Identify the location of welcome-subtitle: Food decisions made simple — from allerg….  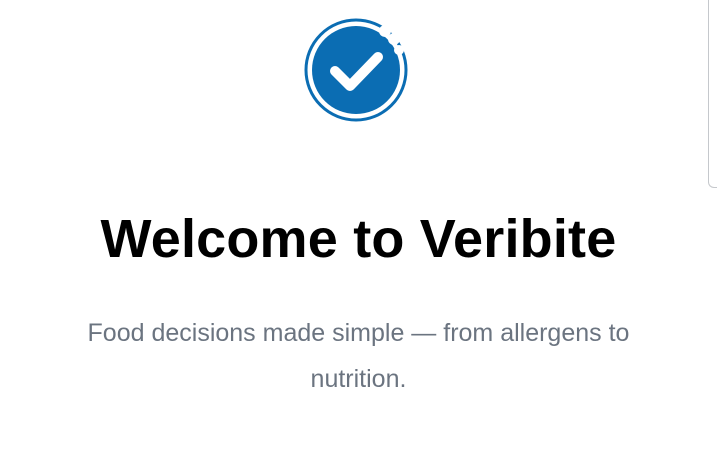
(358, 356).